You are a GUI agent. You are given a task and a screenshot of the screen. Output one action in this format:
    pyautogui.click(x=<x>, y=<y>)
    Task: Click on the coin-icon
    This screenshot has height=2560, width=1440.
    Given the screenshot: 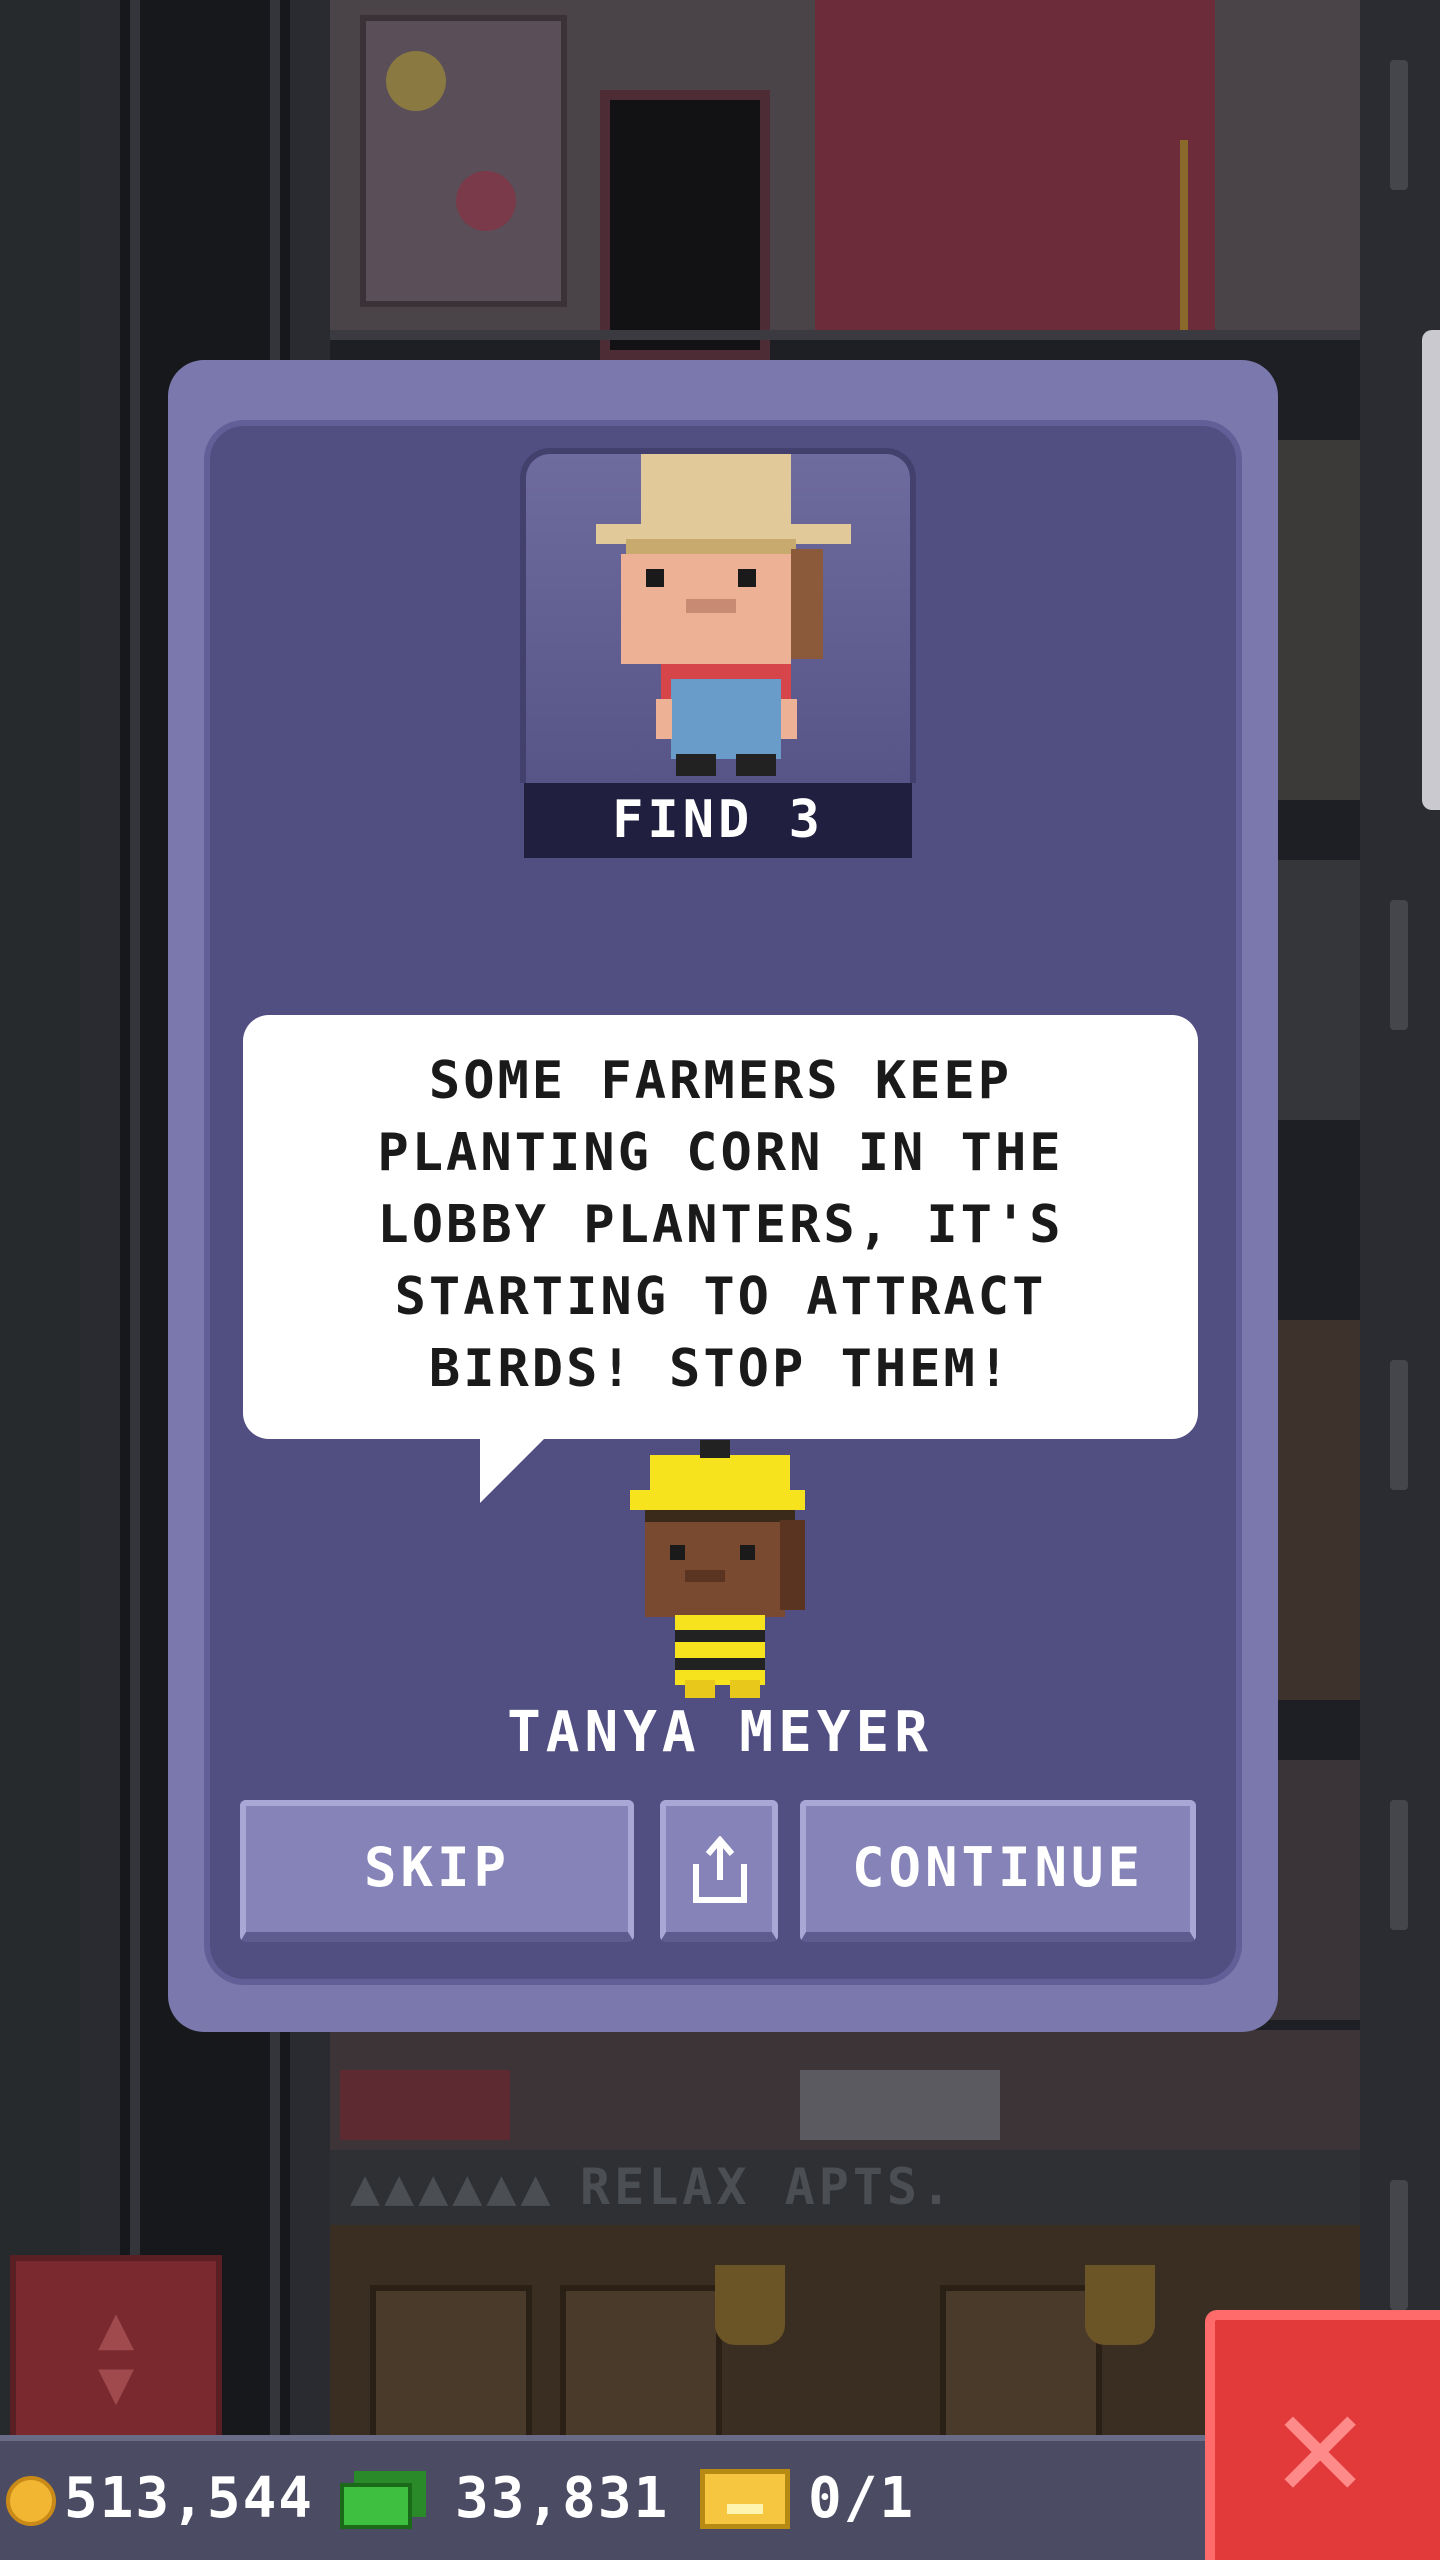 What is the action you would take?
    pyautogui.click(x=31, y=2501)
    